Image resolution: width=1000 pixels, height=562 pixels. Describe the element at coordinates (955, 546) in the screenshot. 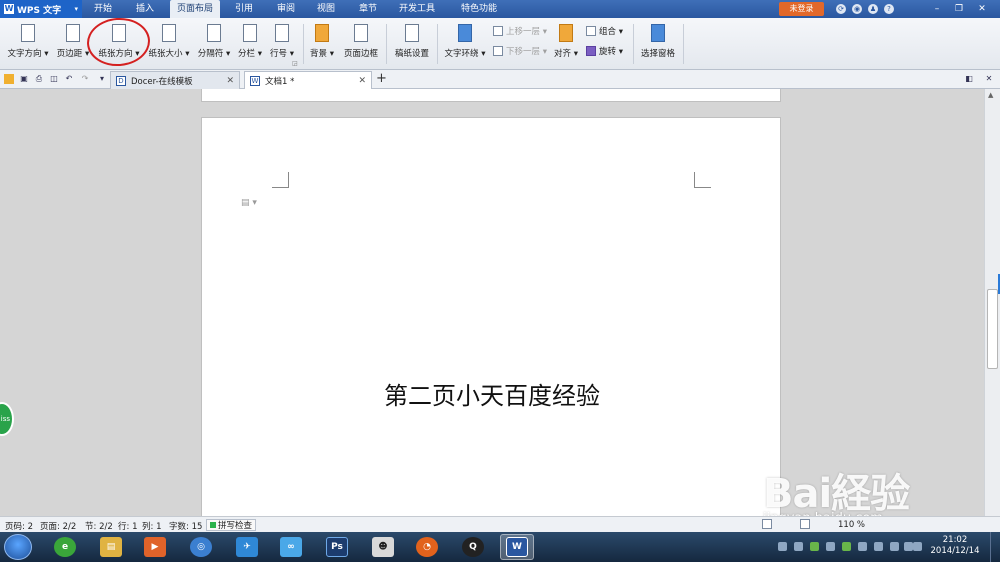

I see `clock: 21:02 2014/12/14` at that location.